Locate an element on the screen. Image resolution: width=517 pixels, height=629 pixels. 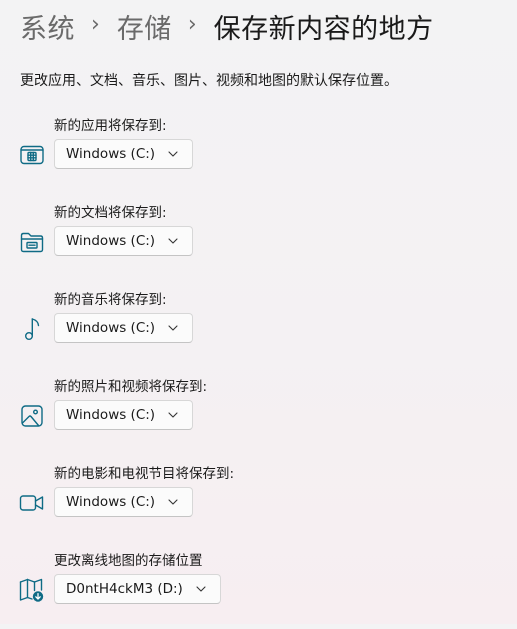
save-location-label: 更改离线地图的存储位置 is located at coordinates (128, 561).